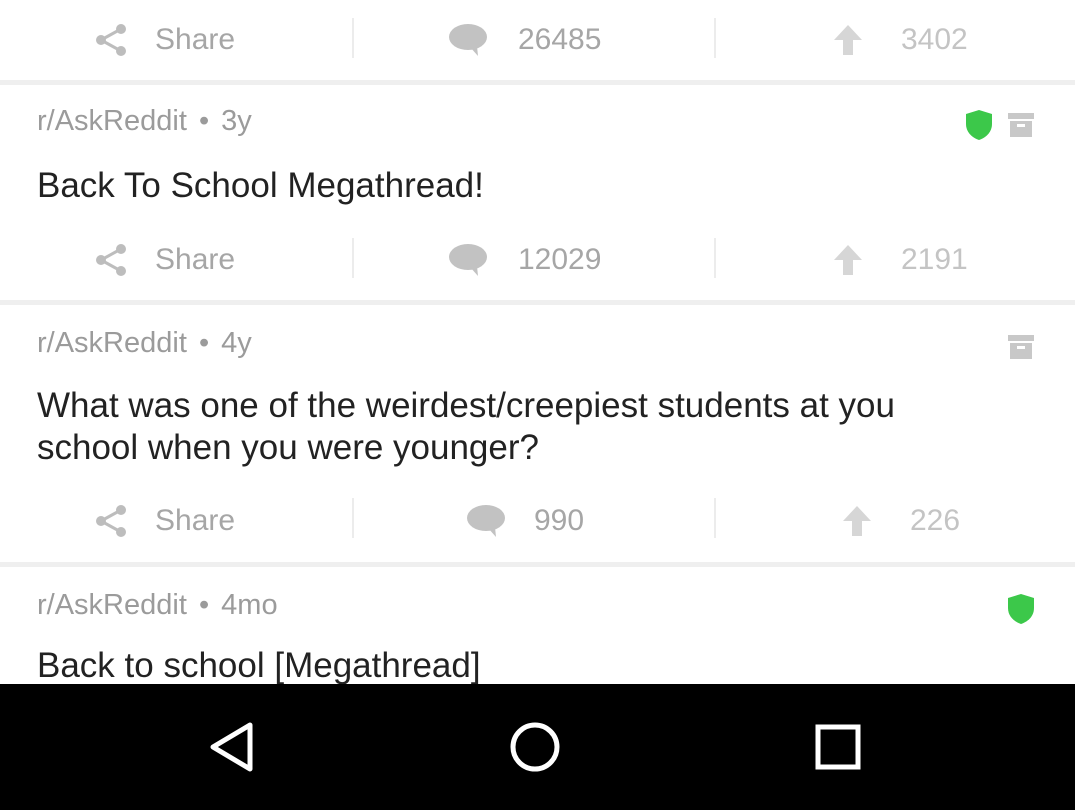  I want to click on home-button, so click(535, 747).